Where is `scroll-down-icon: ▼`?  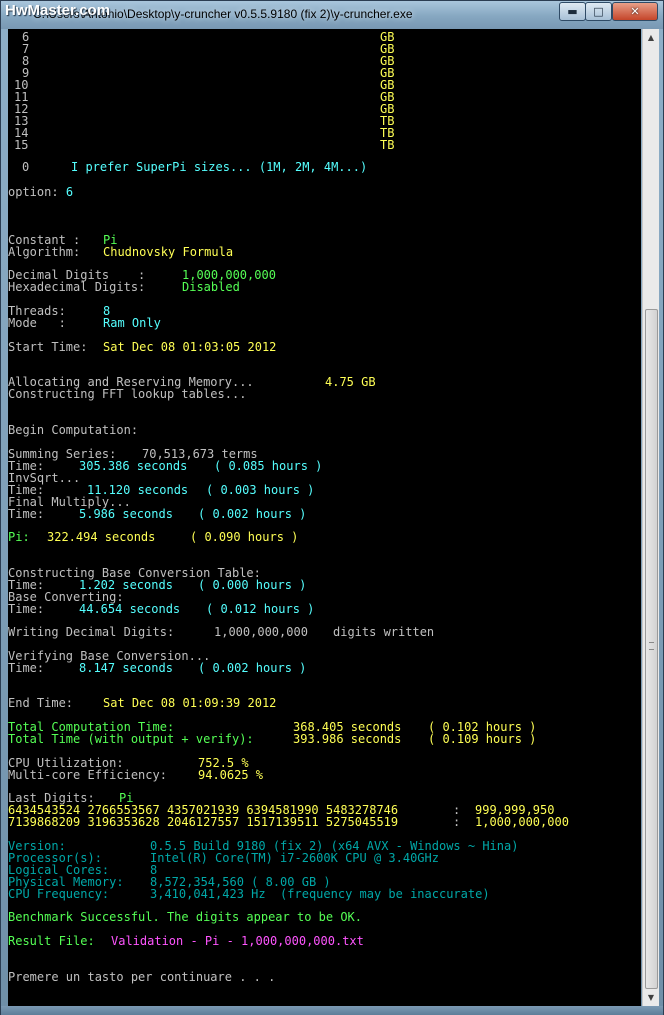 scroll-down-icon: ▼ is located at coordinates (651, 997).